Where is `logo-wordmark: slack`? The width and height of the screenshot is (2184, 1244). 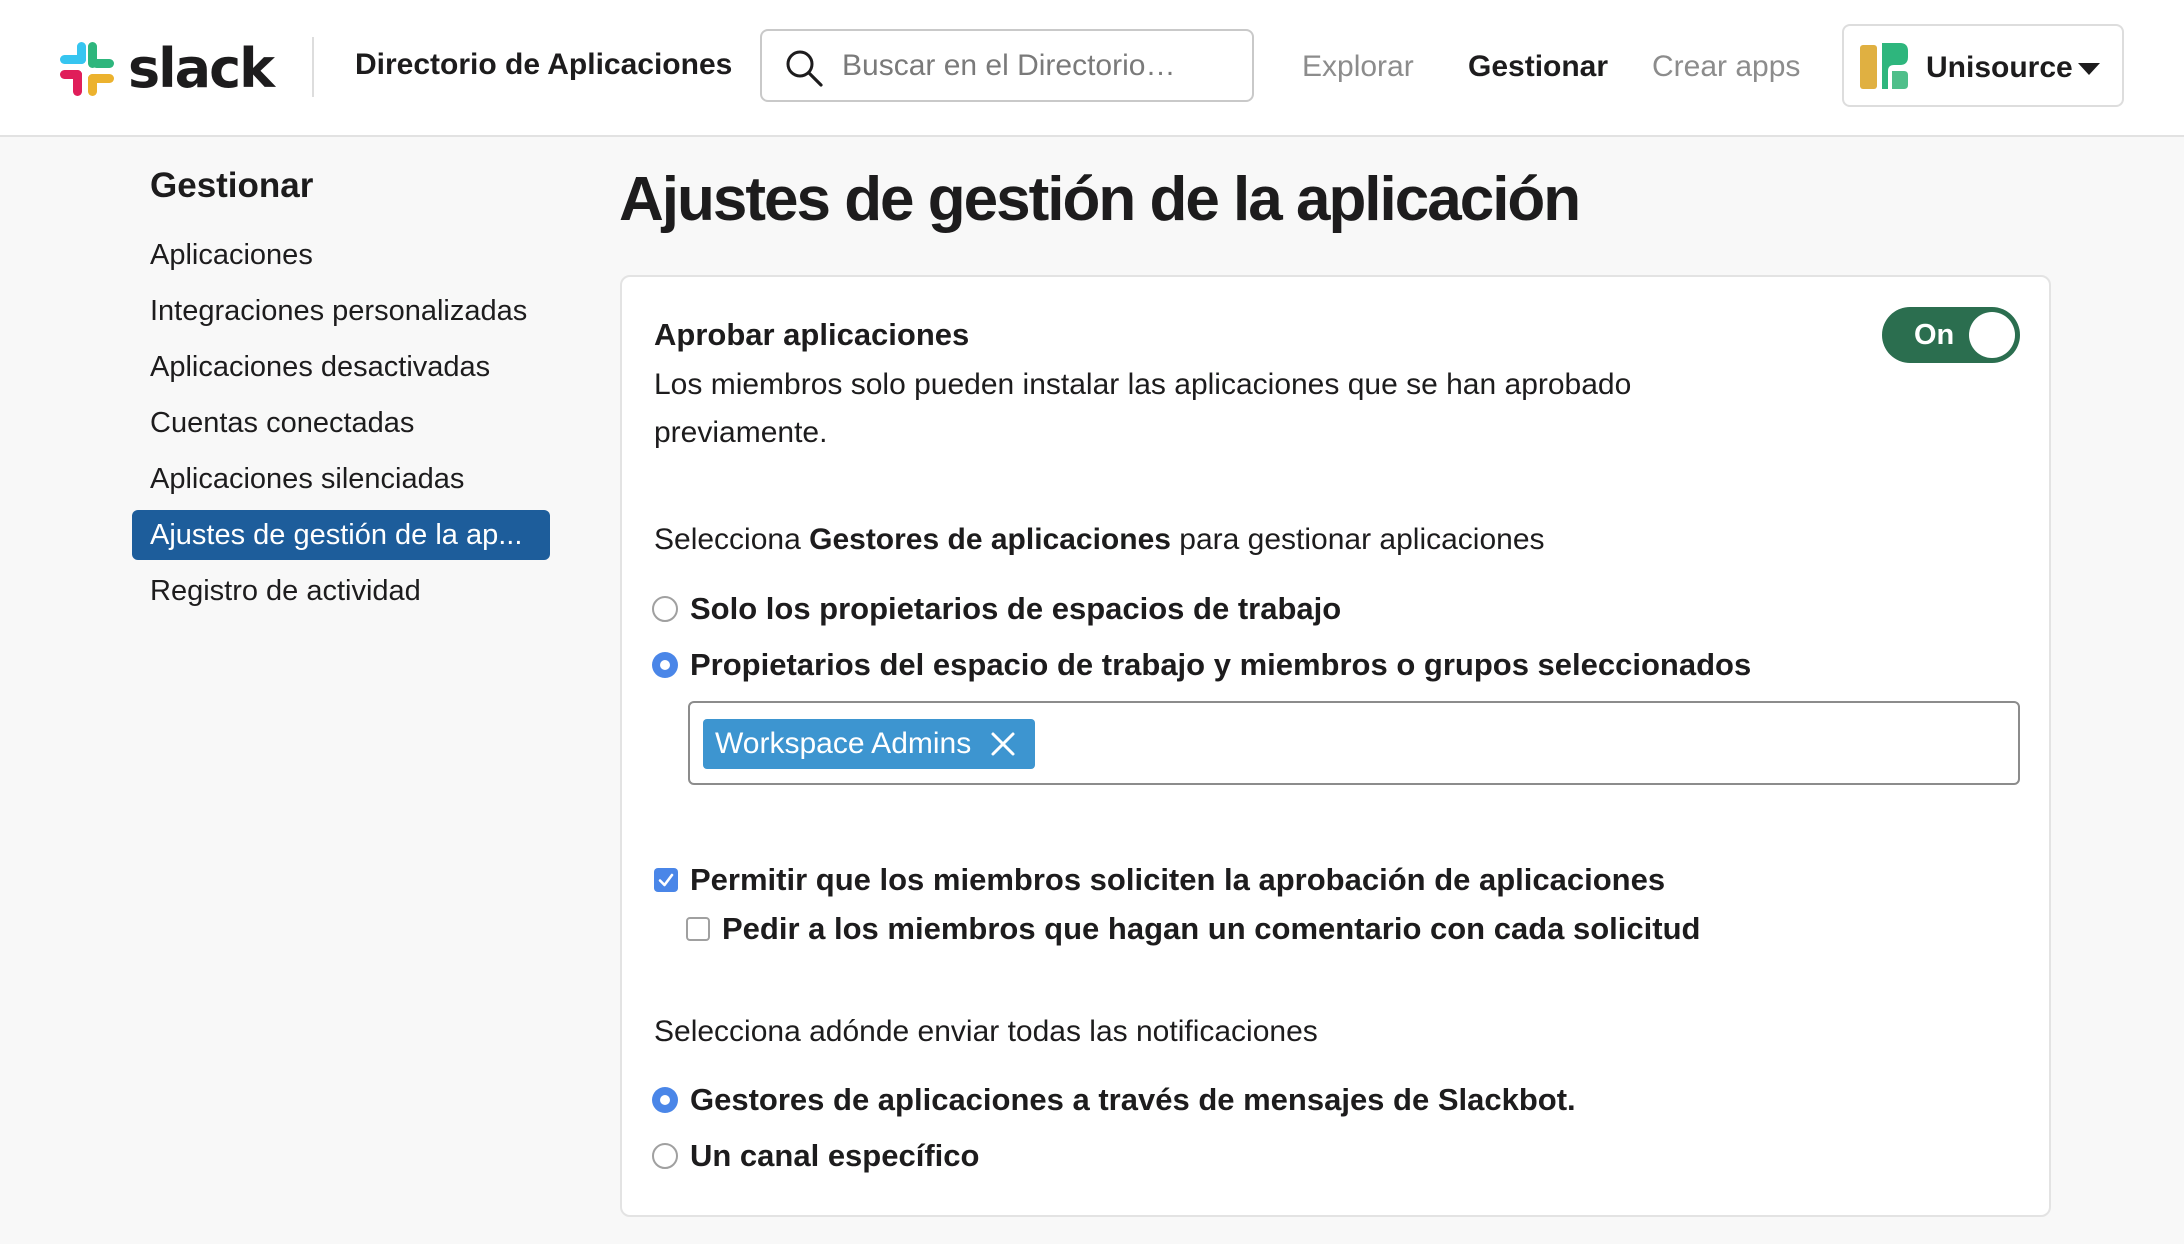 logo-wordmark: slack is located at coordinates (201, 68).